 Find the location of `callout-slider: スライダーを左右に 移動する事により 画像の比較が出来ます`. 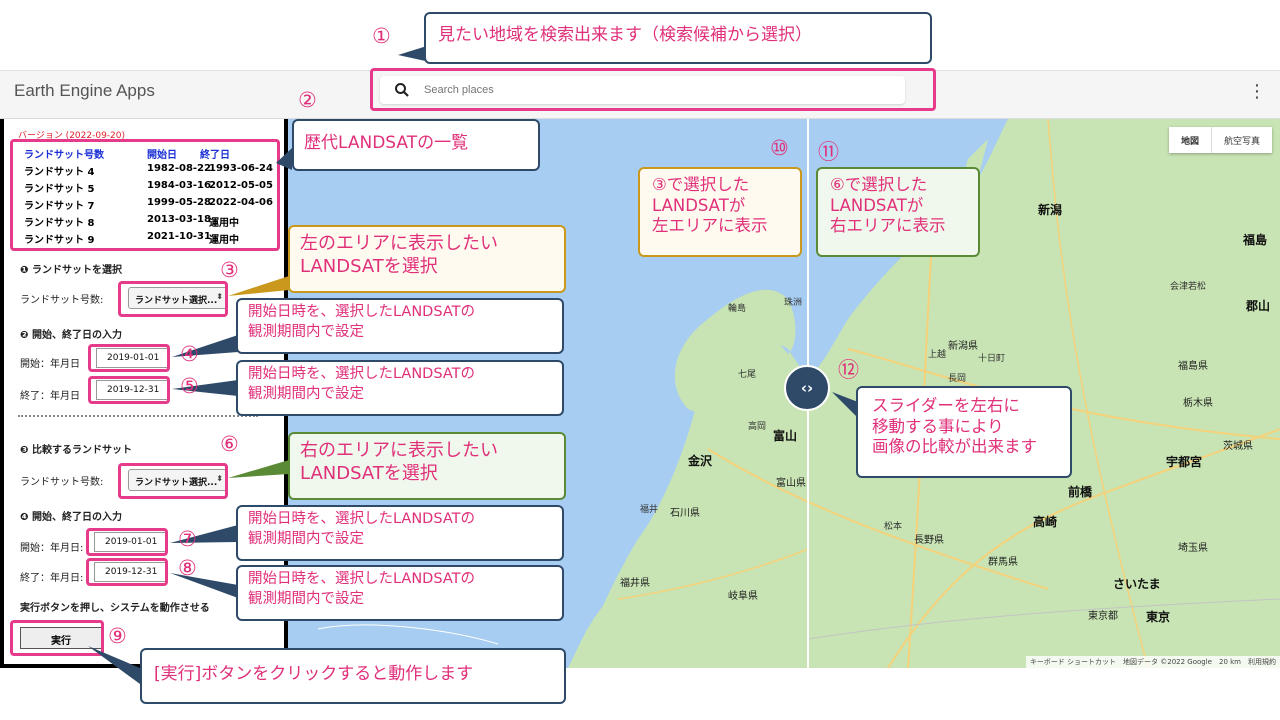

callout-slider: スライダーを左右に 移動する事により 画像の比較が出来ます is located at coordinates (964, 432).